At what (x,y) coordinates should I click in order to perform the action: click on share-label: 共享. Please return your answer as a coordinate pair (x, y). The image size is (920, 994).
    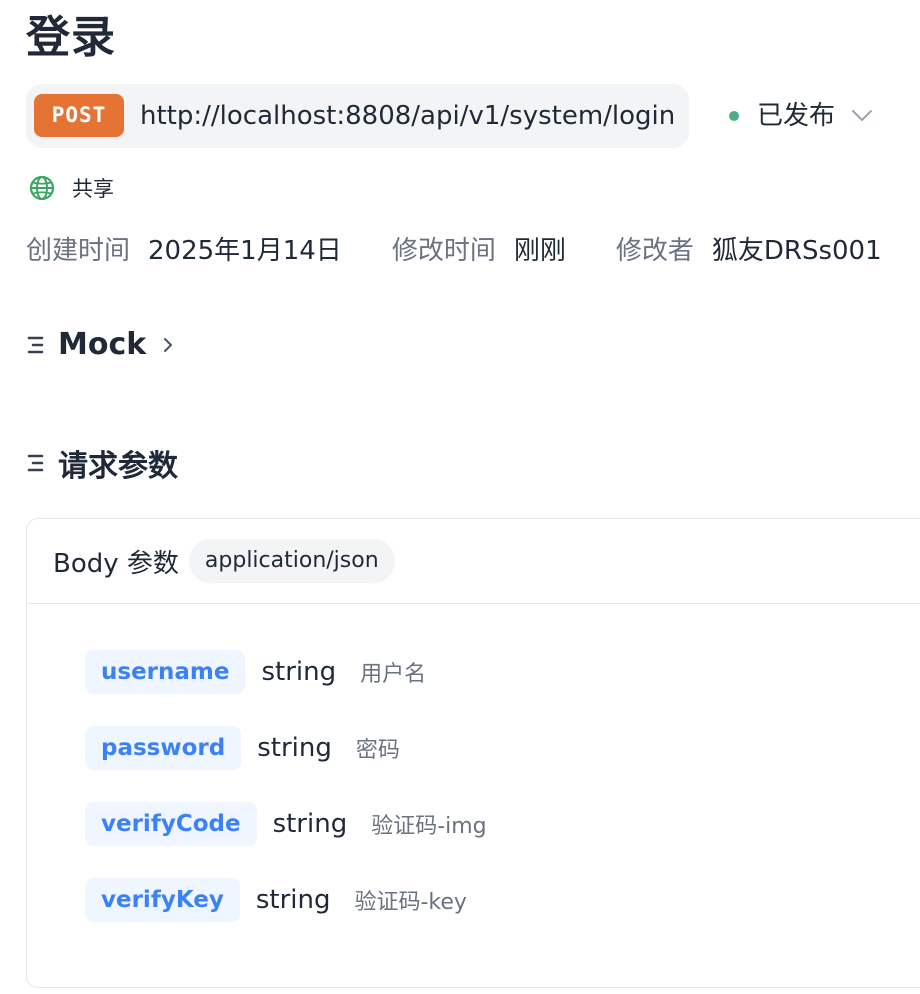
    Looking at the image, I should click on (93, 189).